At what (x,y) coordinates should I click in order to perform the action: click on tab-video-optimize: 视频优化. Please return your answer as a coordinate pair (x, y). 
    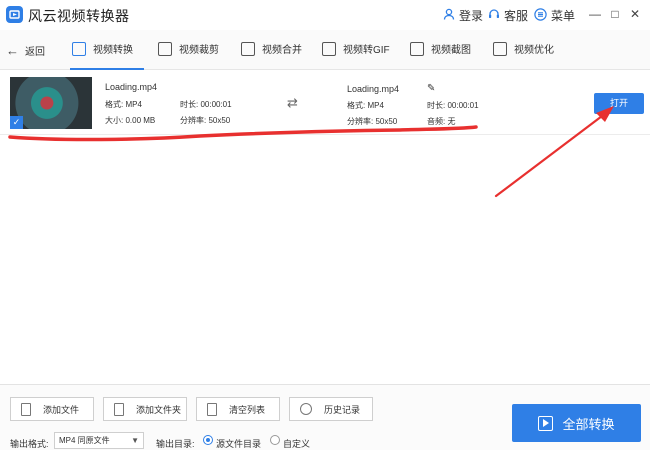
    Looking at the image, I should click on (523, 48).